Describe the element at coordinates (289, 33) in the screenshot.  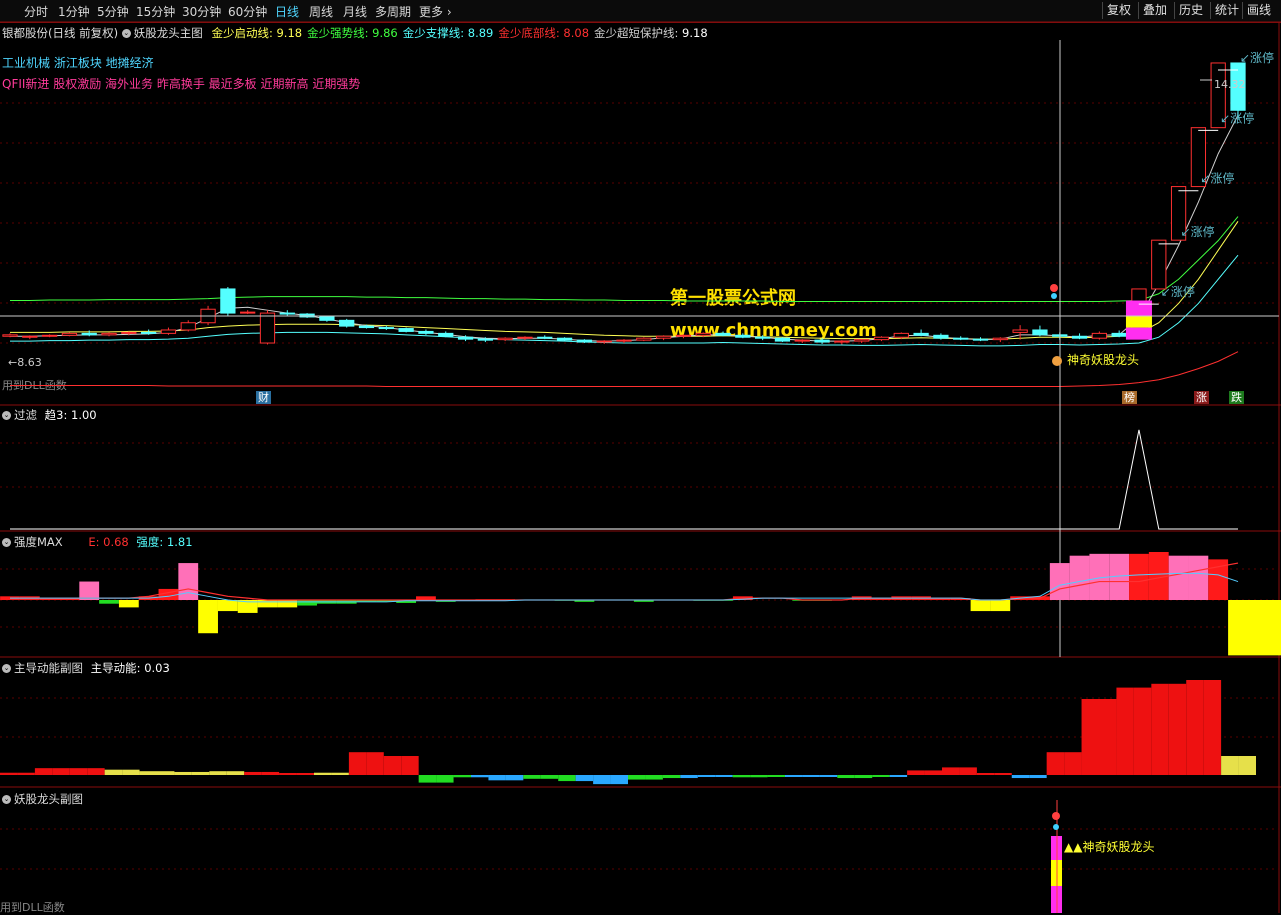
I see `indicator-value: 9.18` at that location.